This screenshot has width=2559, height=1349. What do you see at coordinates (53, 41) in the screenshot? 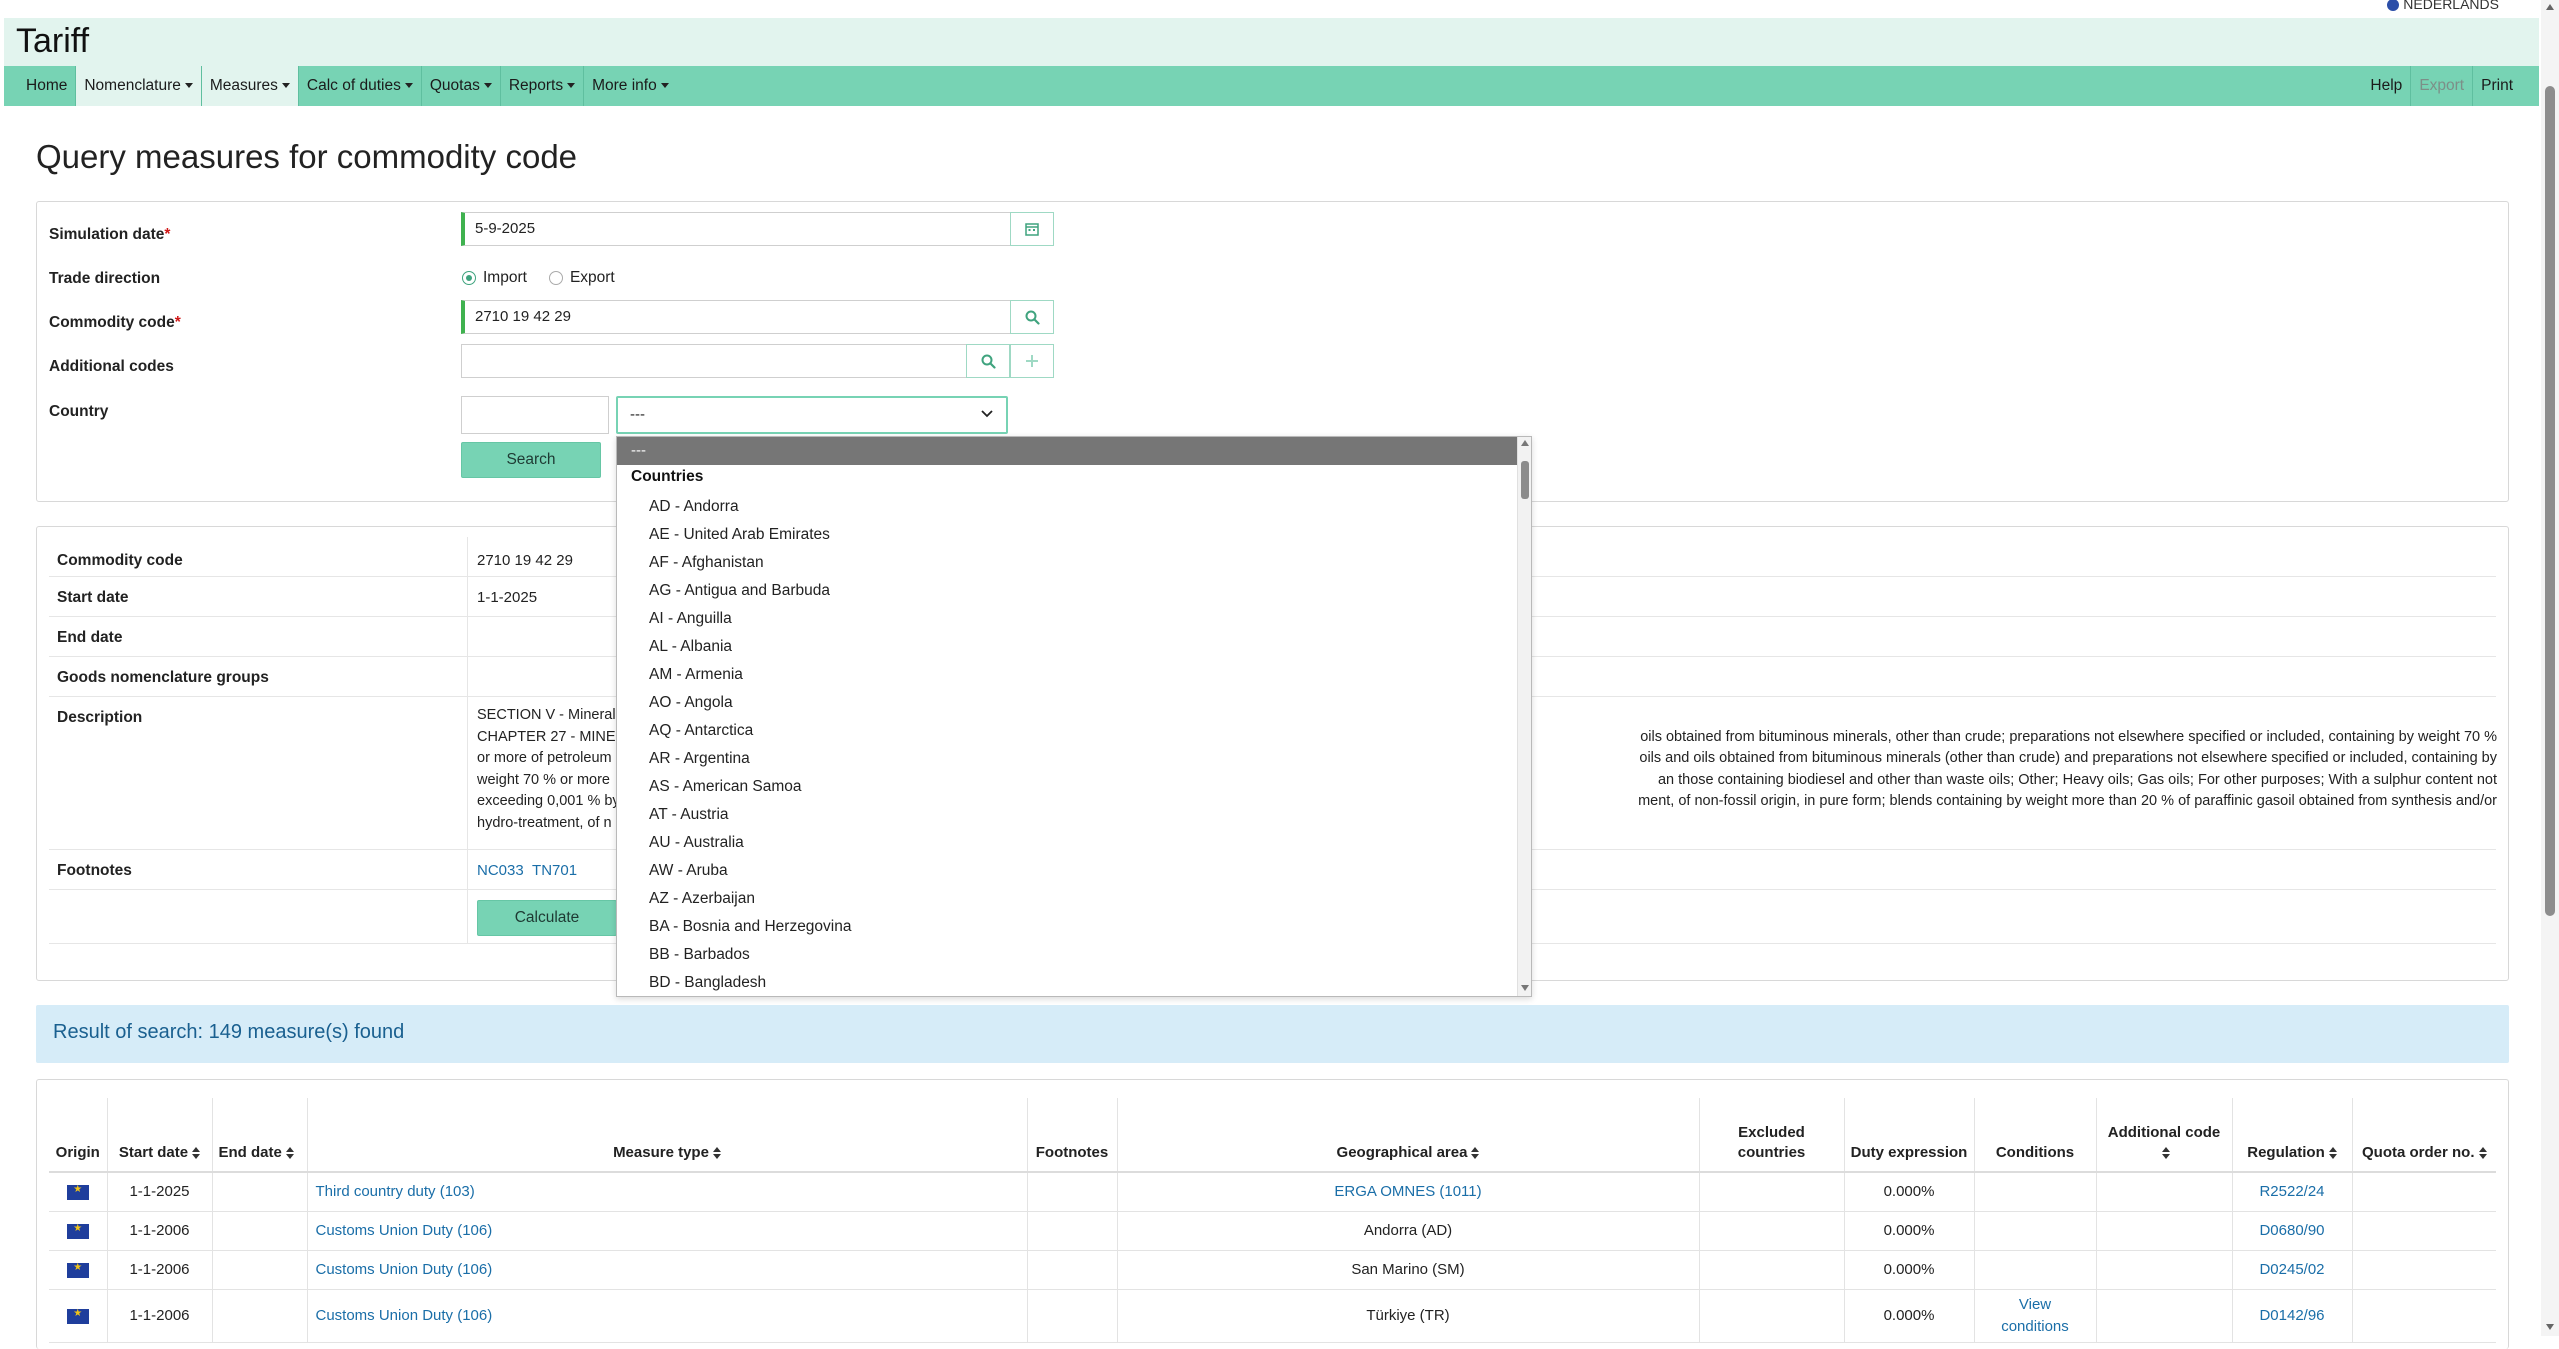
I see `app-title: Tariff` at bounding box center [53, 41].